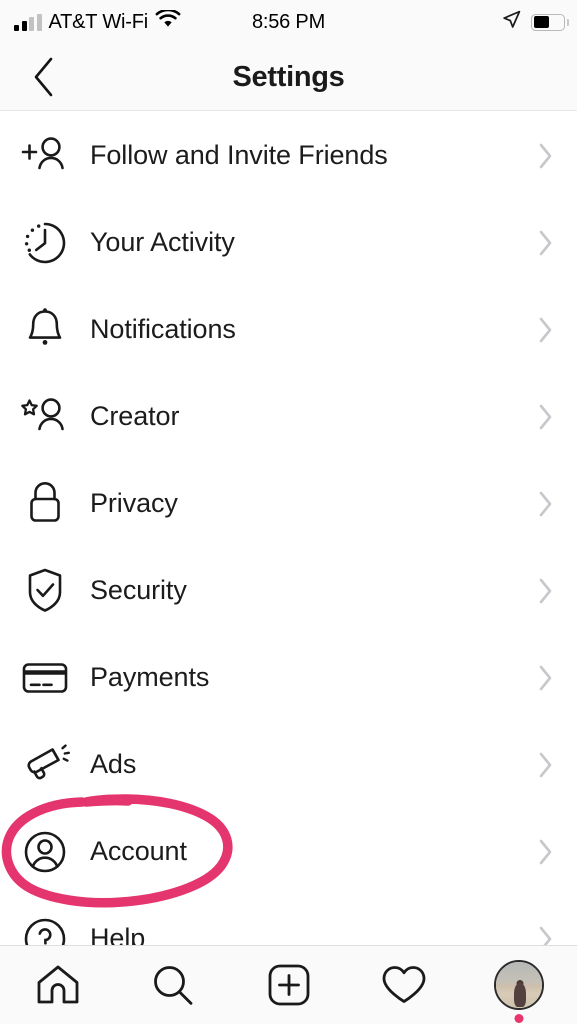 The width and height of the screenshot is (577, 1025). I want to click on list-item-notifications: Notifications, so click(288, 329).